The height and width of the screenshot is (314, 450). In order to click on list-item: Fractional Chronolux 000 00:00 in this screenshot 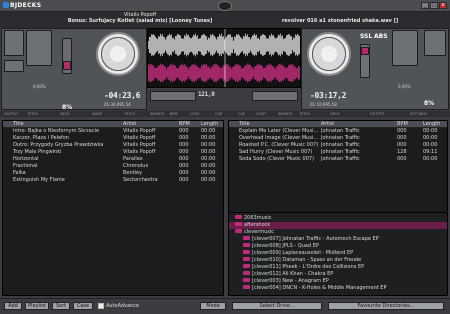, I will do `click(113, 166)`.